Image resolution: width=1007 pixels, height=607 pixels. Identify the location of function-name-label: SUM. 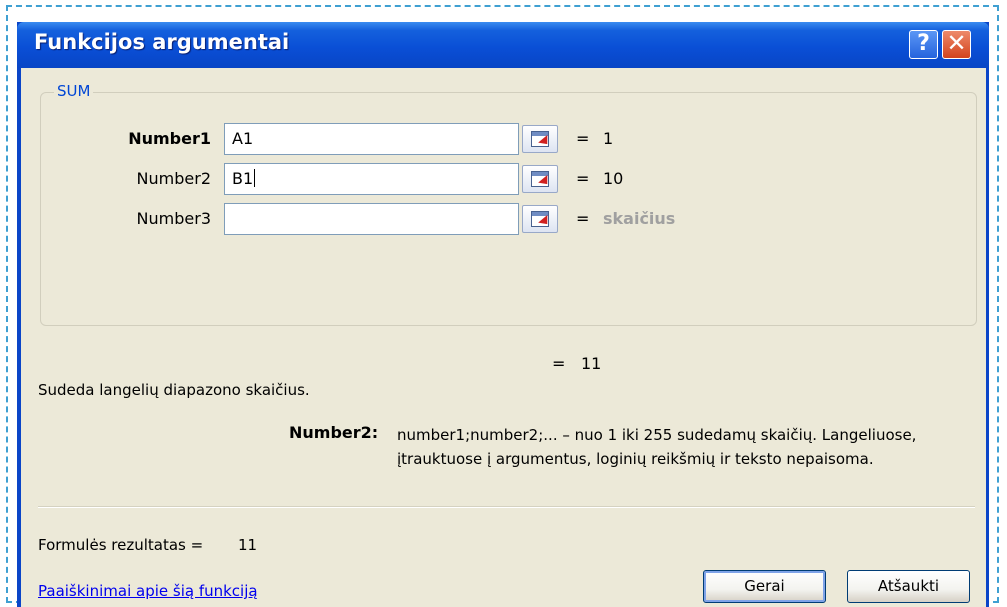
(74, 91).